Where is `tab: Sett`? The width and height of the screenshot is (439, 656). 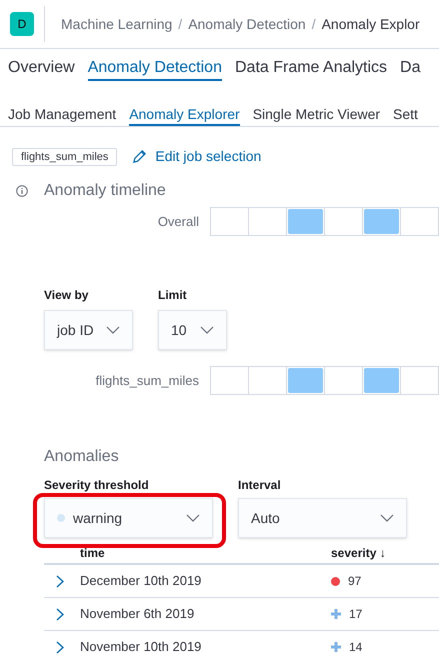
tab: Sett is located at coordinates (405, 115).